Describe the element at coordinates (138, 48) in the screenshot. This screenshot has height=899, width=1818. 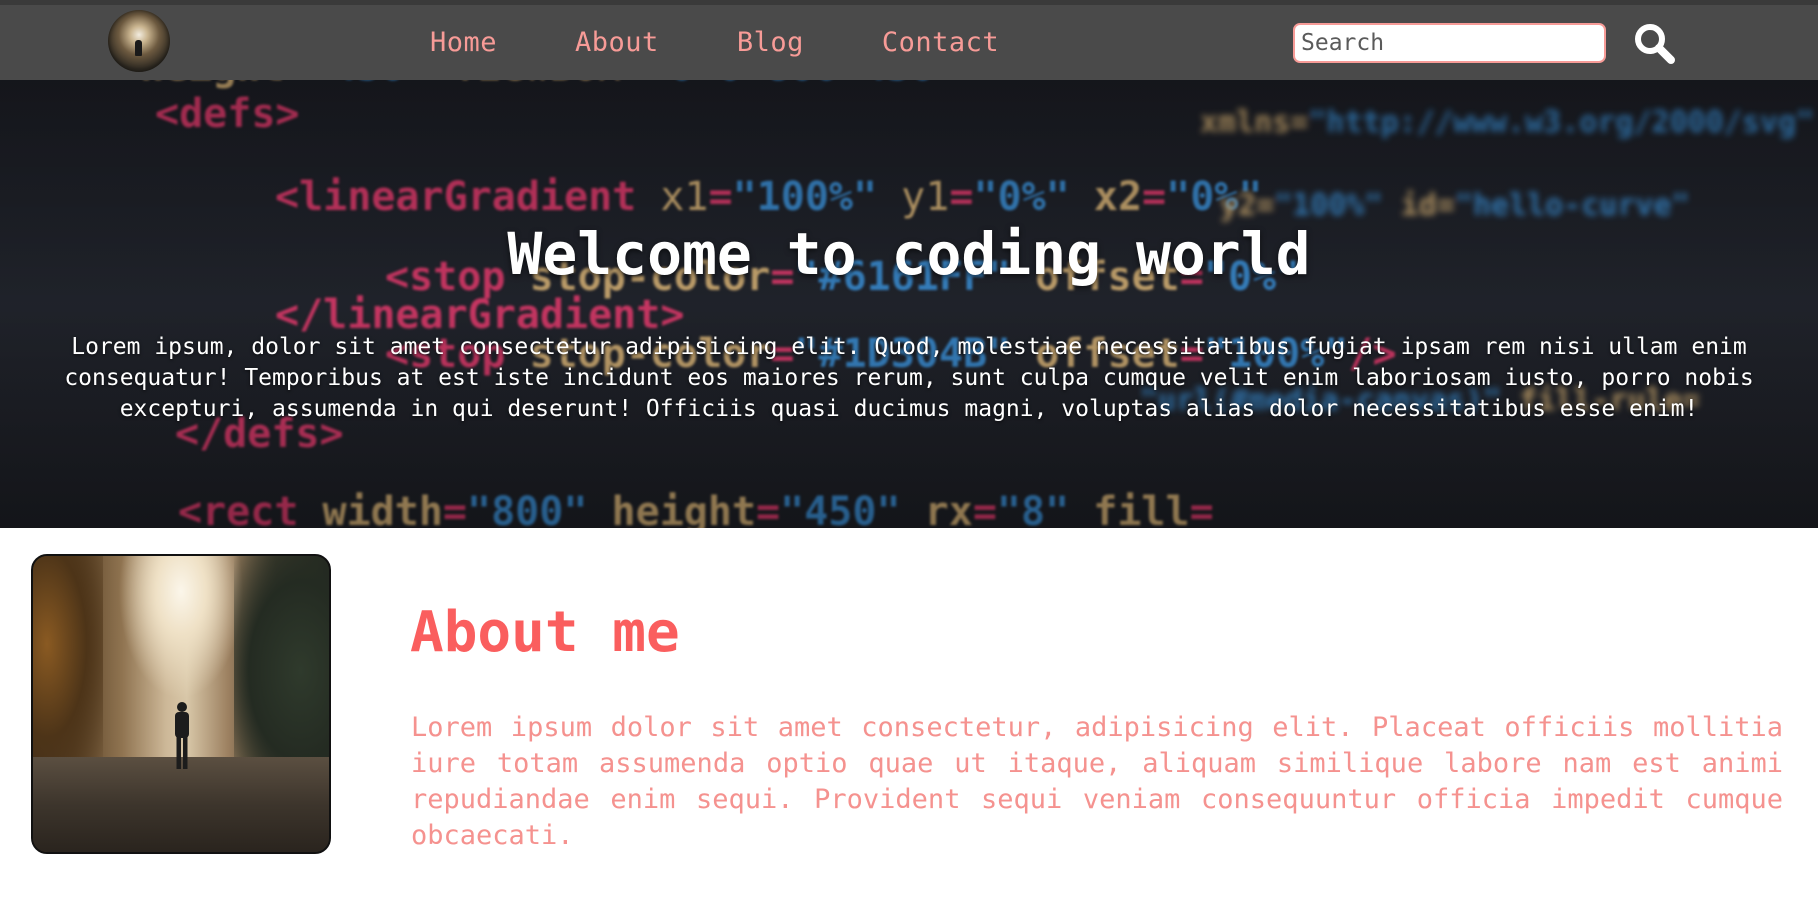
I see `logo-figure` at that location.